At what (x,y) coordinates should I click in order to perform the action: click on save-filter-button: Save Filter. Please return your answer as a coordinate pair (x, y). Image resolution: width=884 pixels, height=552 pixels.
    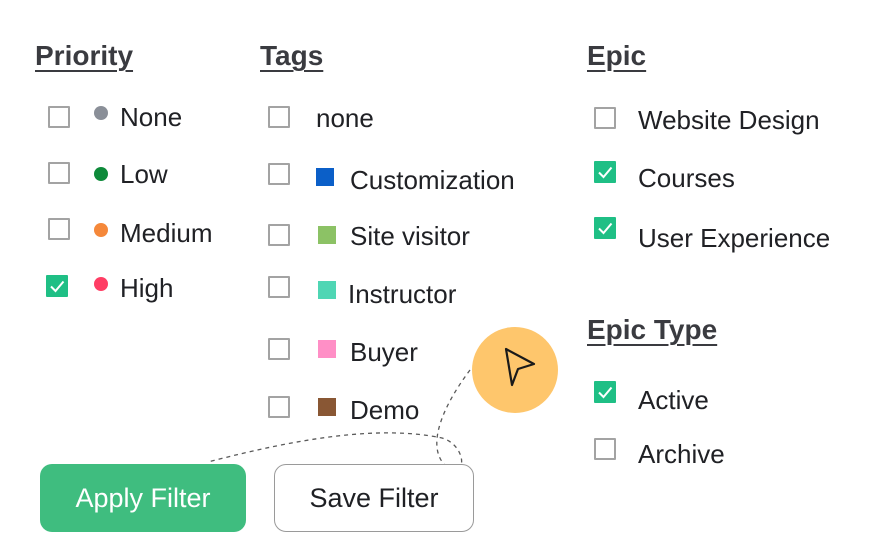
    Looking at the image, I should click on (374, 498).